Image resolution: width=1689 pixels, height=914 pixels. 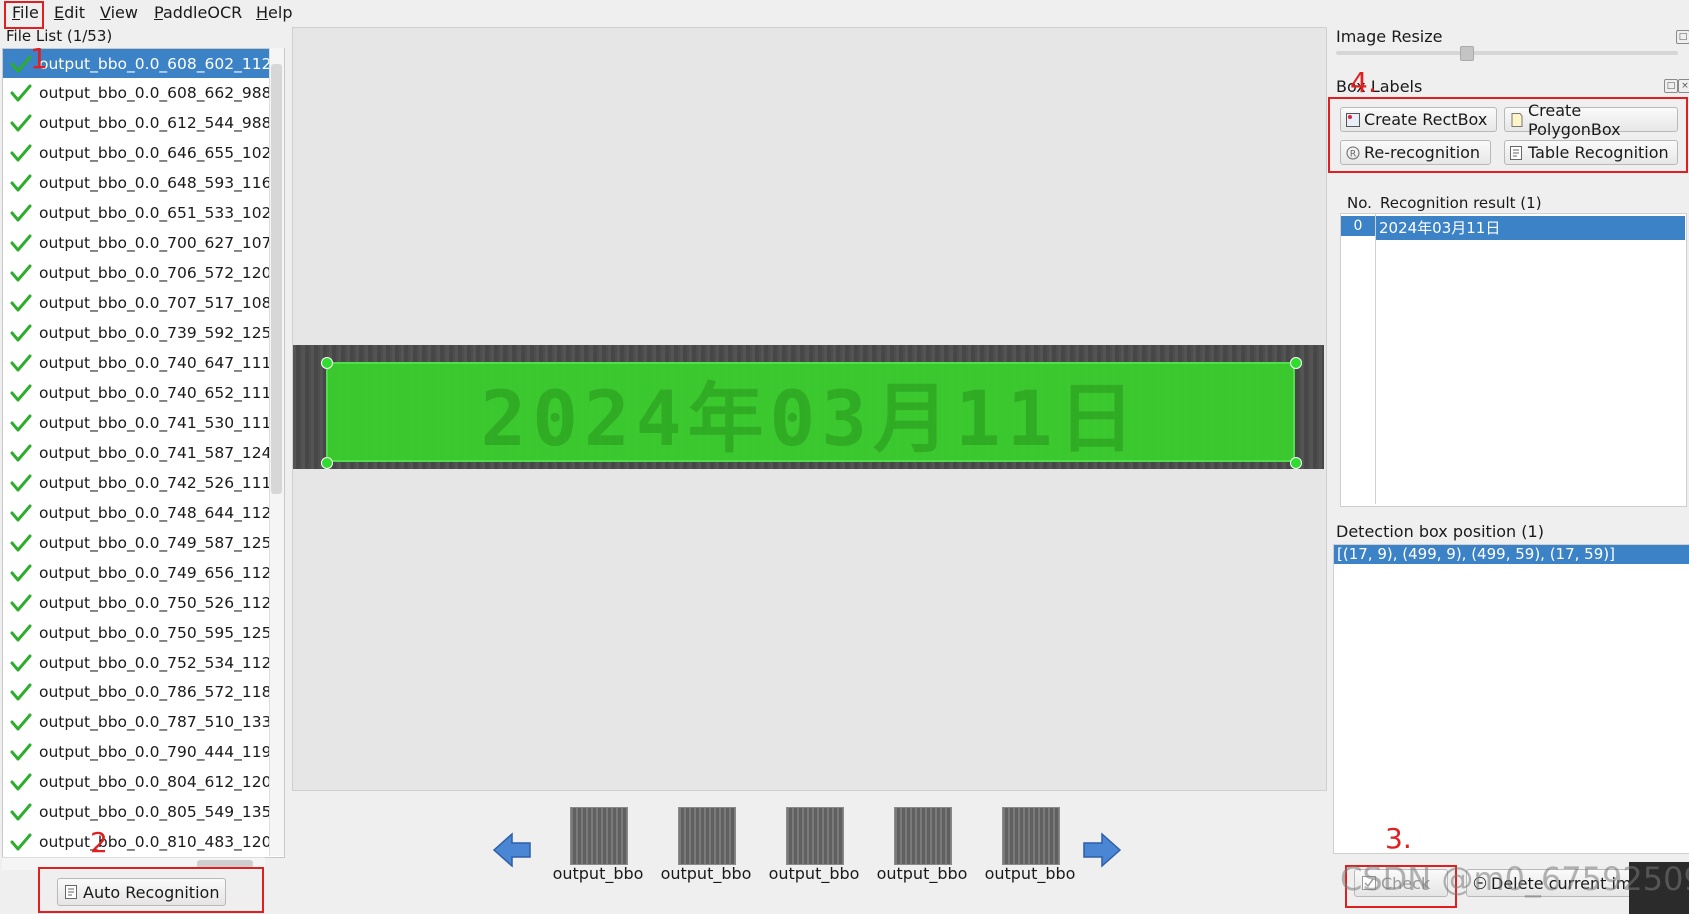 What do you see at coordinates (154, 63) in the screenshot?
I see `file-name: output_bbo_0.0_608_602_112` at bounding box center [154, 63].